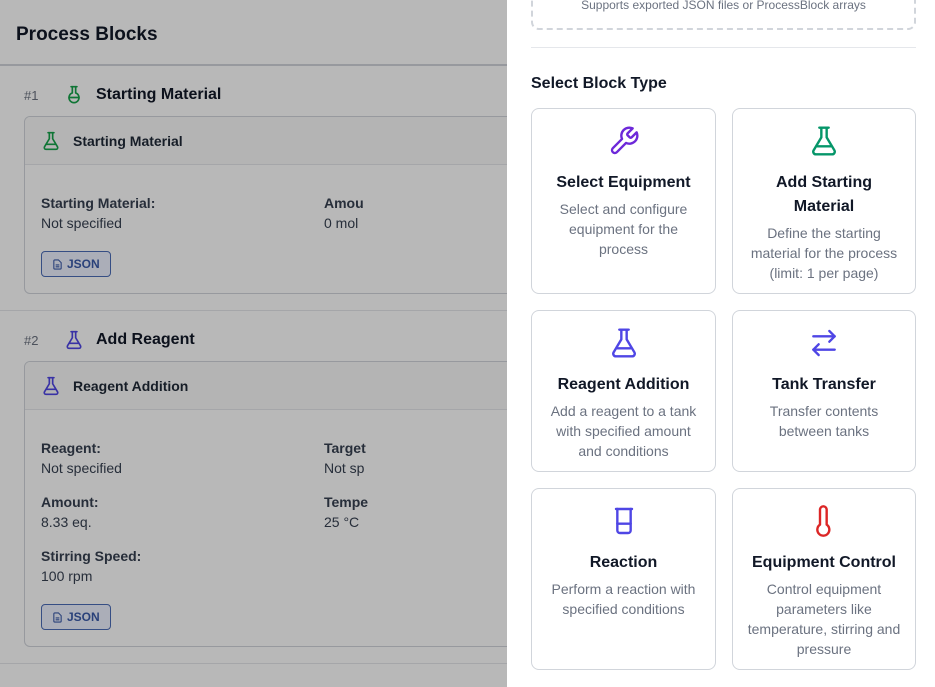  Describe the element at coordinates (623, 521) in the screenshot. I see `beaker-icon` at that location.